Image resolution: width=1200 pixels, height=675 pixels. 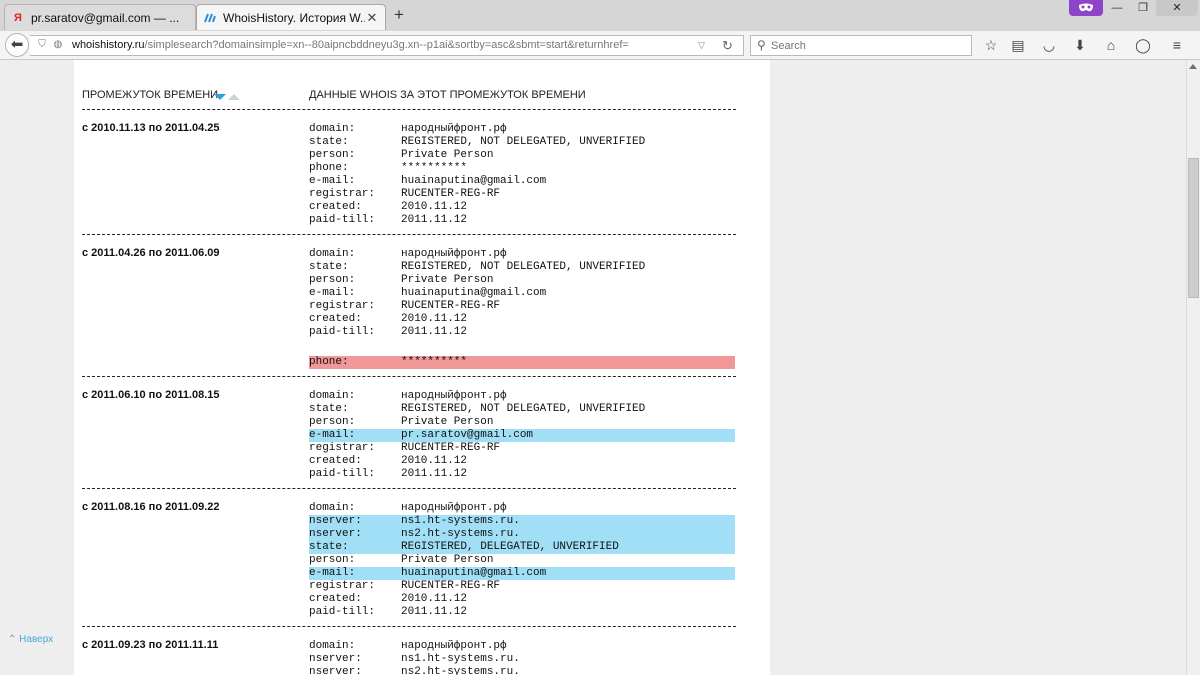 I want to click on column-header-period: ПРОМЕЖУТОК ВРЕМЕНИ, so click(x=150, y=95).